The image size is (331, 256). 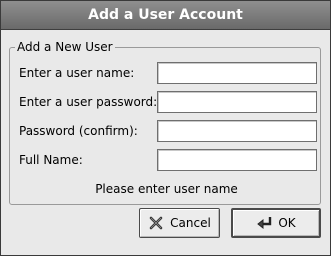 What do you see at coordinates (51, 160) in the screenshot?
I see `full-name-label: Full Name:` at bounding box center [51, 160].